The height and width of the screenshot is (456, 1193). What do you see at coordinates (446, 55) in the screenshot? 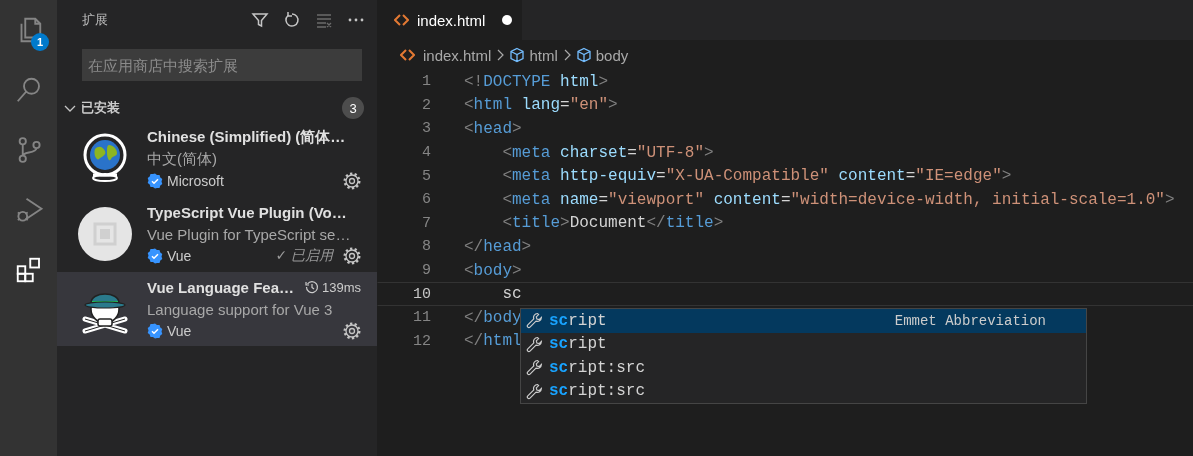
I see `breadcrumb-item: index.html` at bounding box center [446, 55].